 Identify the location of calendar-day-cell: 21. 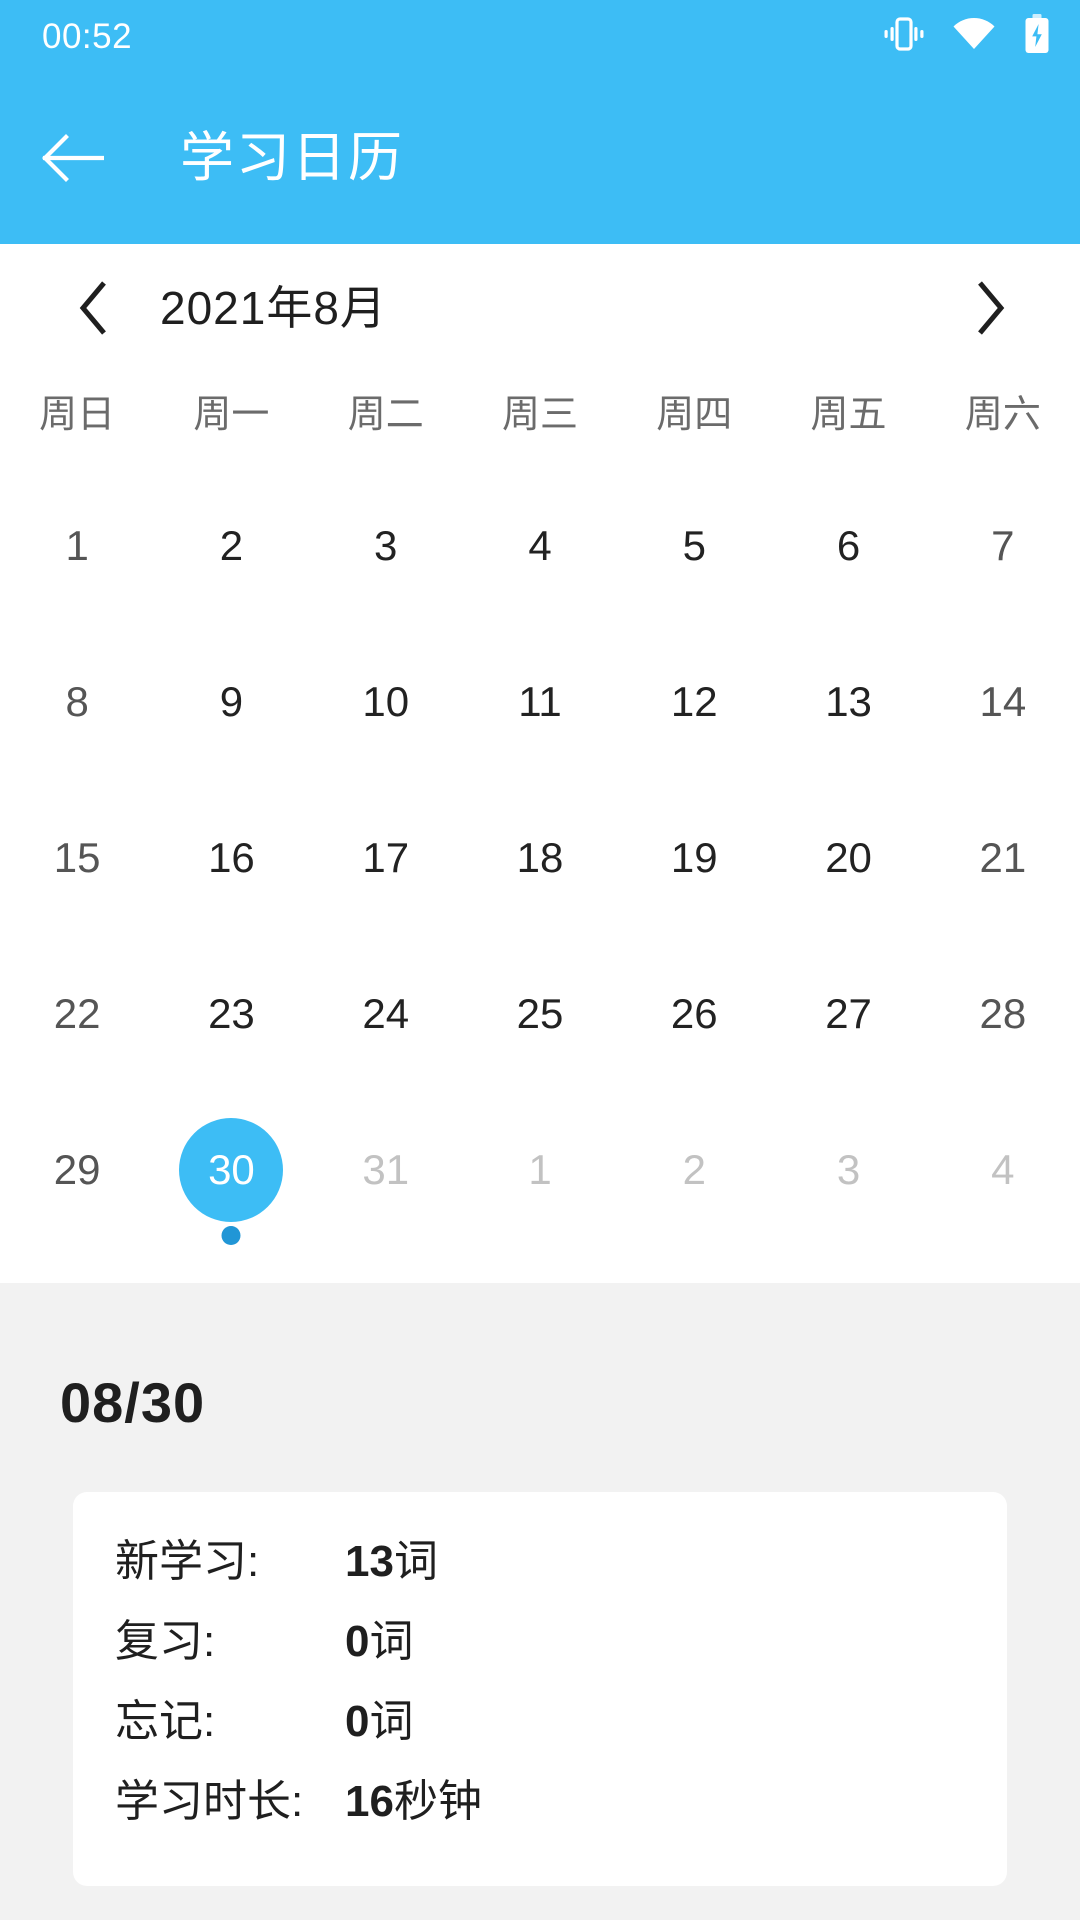
(1003, 858).